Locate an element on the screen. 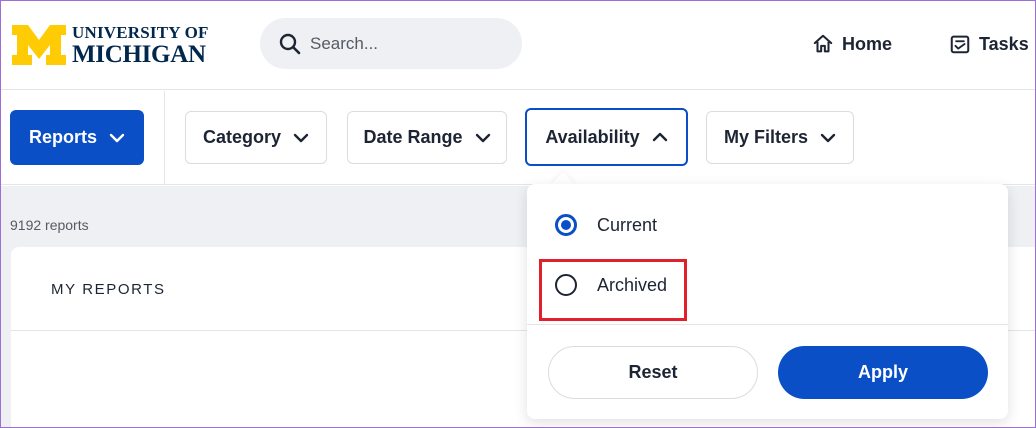  reset-button: Reset is located at coordinates (653, 372).